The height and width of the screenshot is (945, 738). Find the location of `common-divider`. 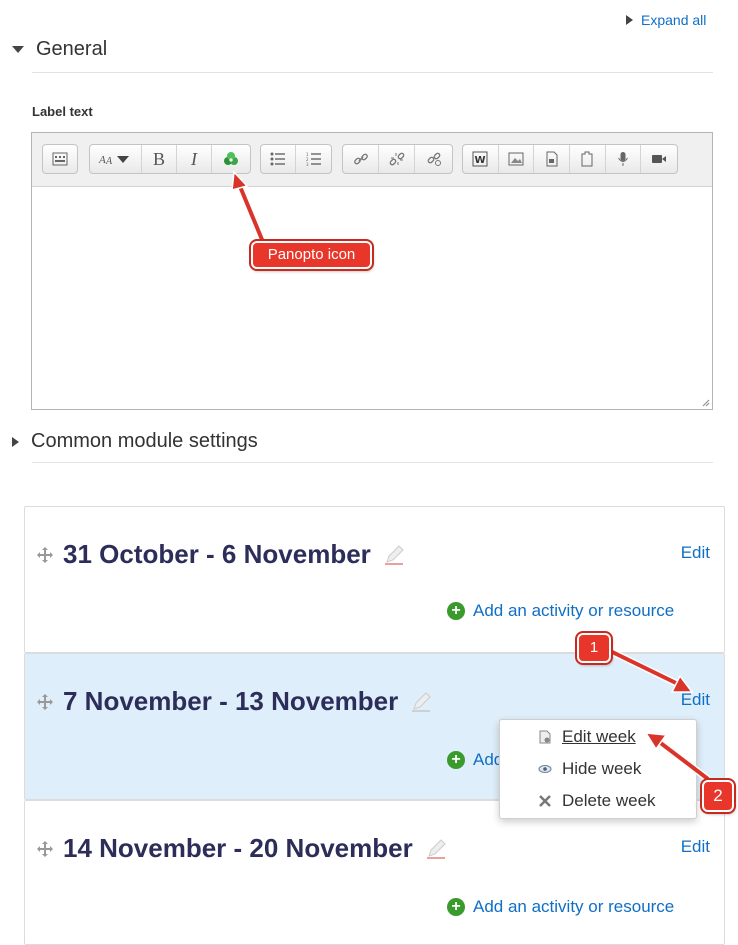

common-divider is located at coordinates (372, 462).